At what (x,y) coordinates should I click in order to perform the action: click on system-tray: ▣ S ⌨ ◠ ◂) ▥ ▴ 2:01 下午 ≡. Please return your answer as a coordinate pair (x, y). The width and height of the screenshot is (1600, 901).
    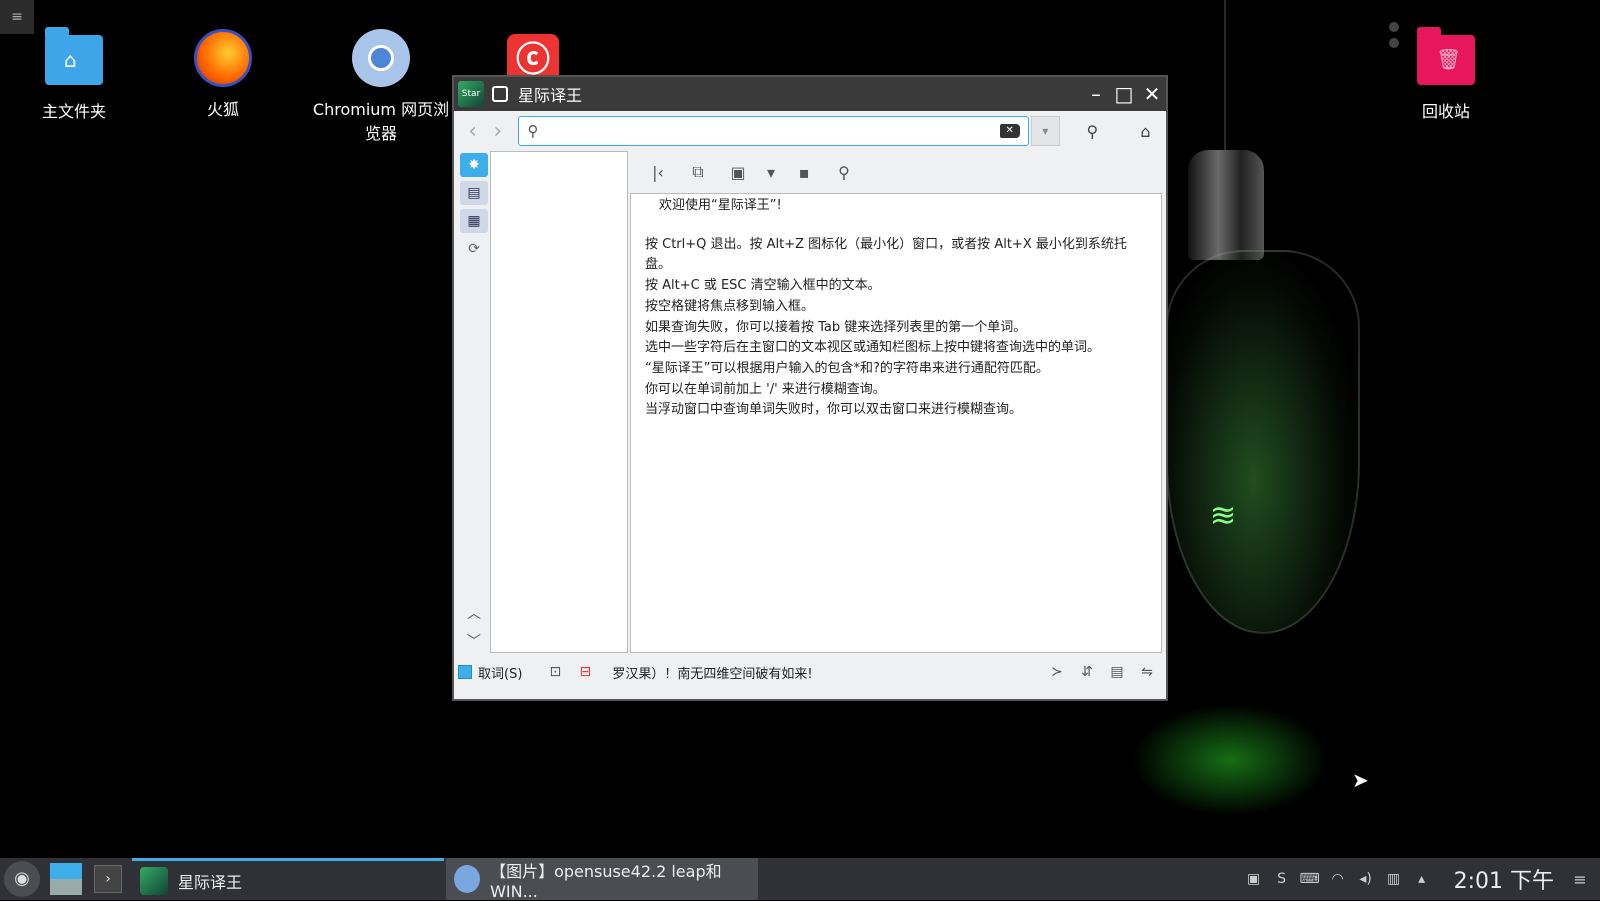
    Looking at the image, I should click on (1420, 879).